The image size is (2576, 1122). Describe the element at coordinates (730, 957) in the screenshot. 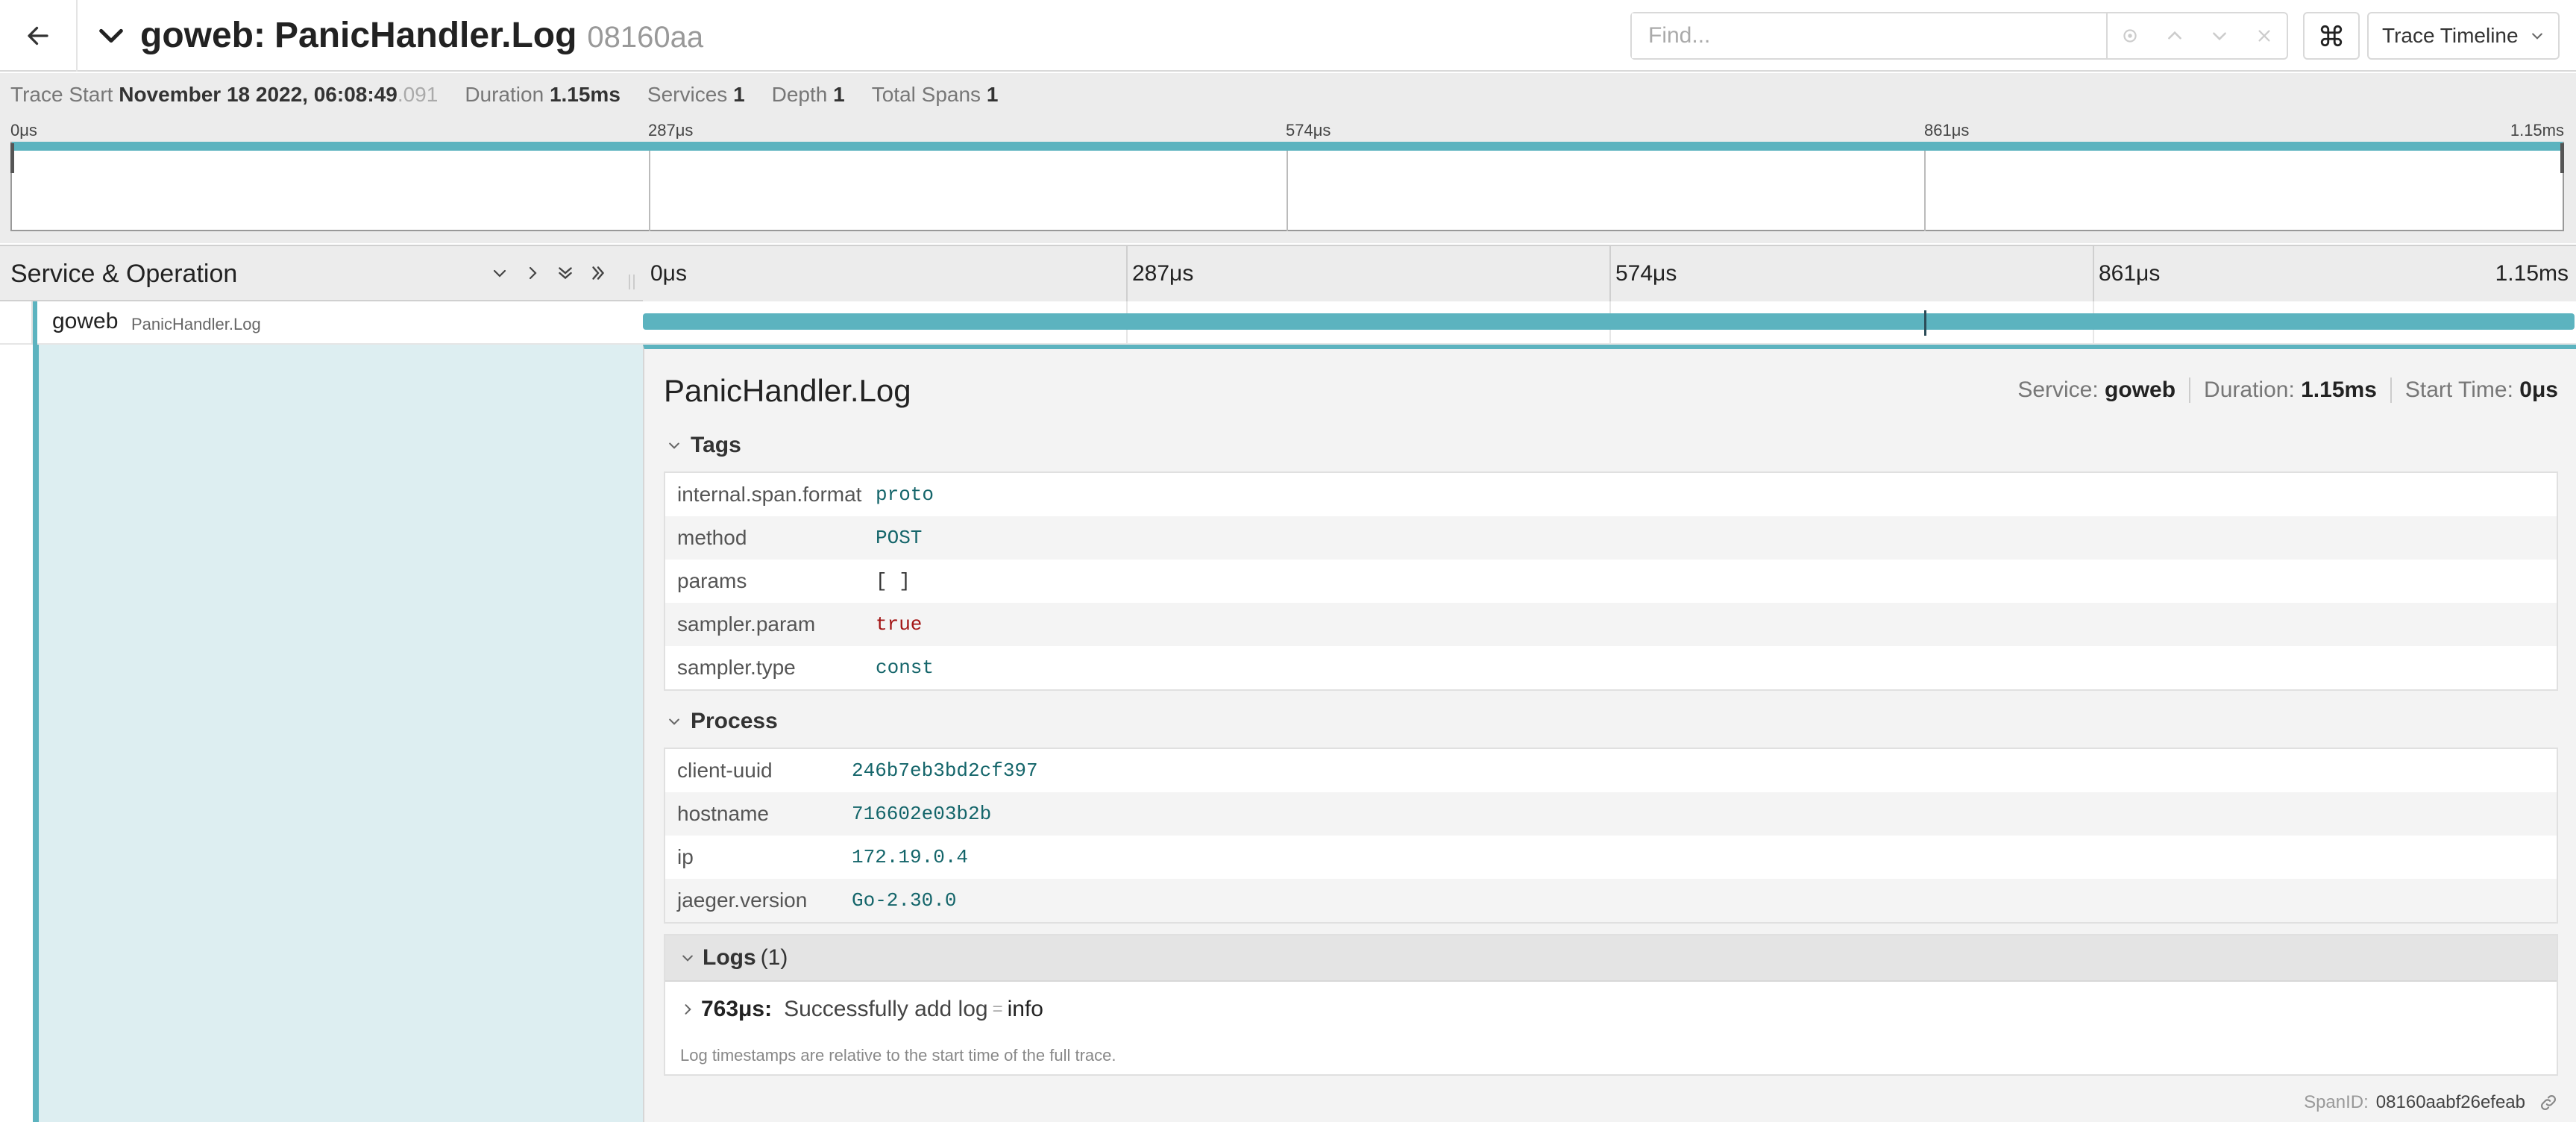

I see `logs-section-title: Logs` at that location.